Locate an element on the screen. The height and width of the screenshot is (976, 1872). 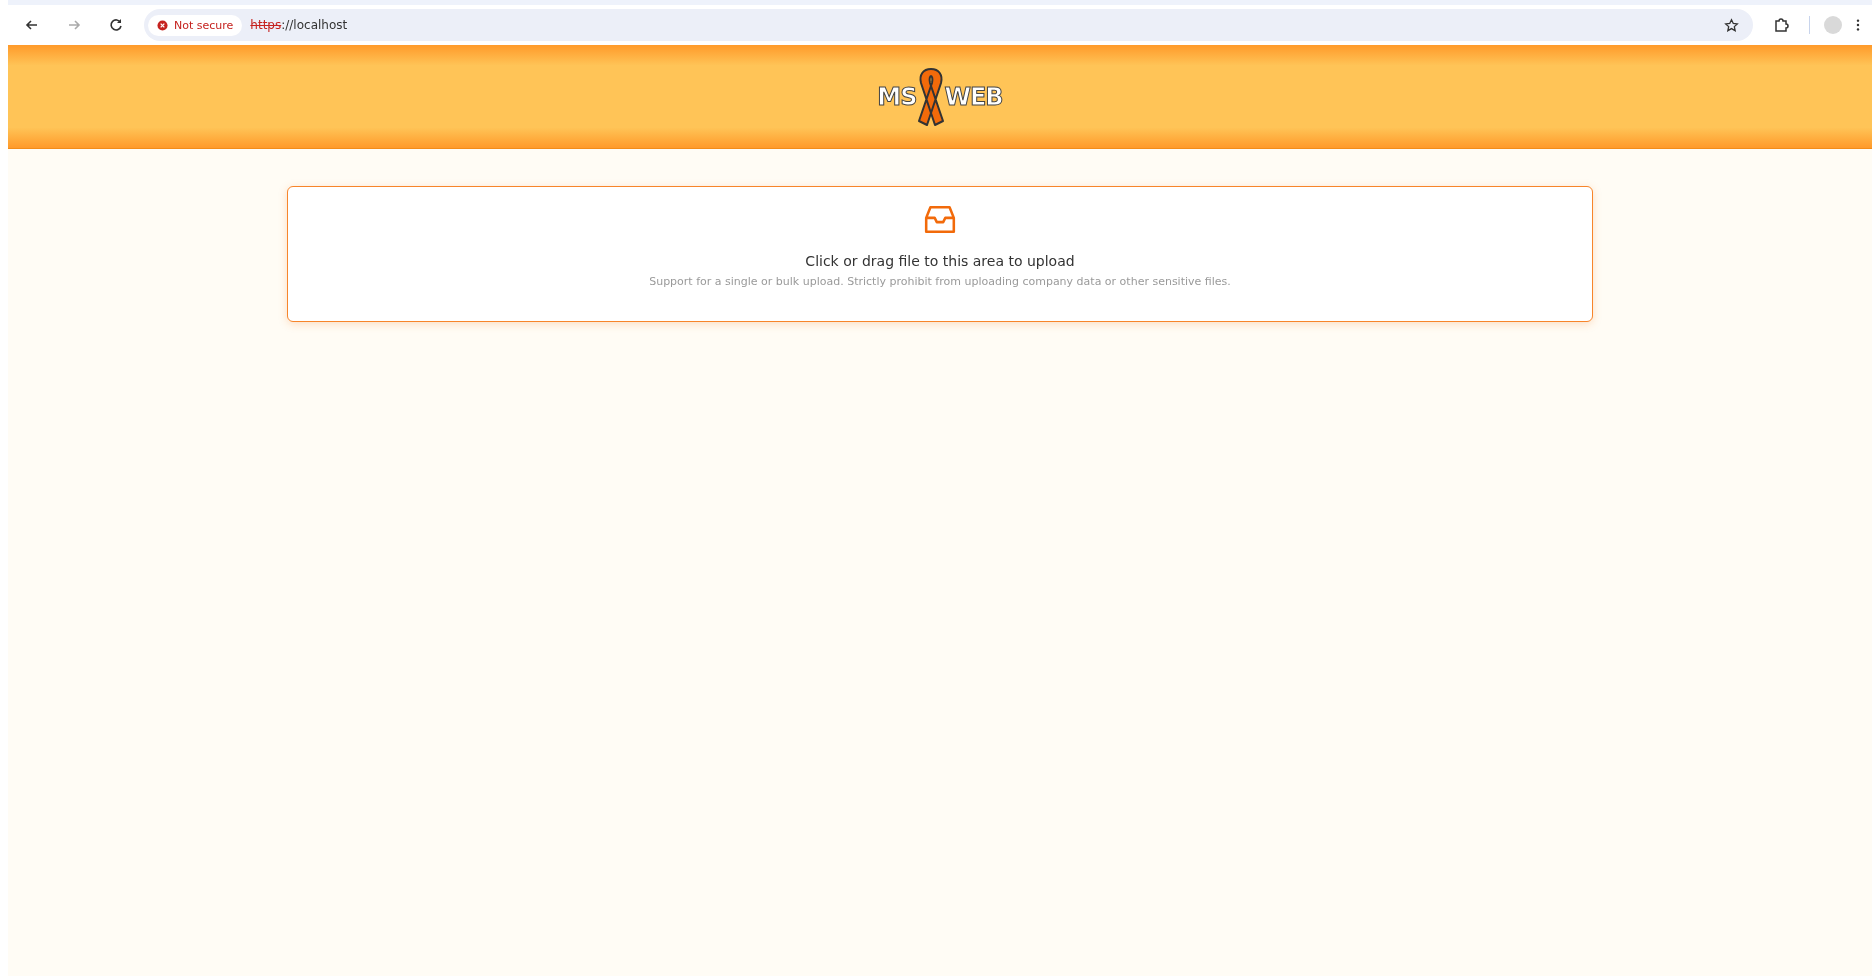
upload-dropzone: Click or drag file to this area to upload Support for a single or bulk upload. Strictly prohibit from uploading company data or other sensitive files. is located at coordinates (940, 254).